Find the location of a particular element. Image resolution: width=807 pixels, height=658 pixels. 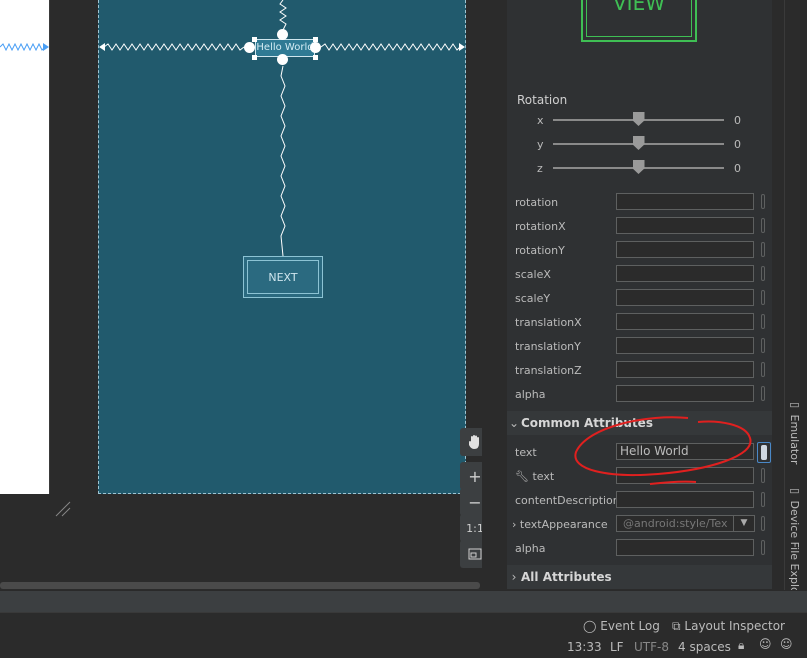

text-appearance-resource-button is located at coordinates (763, 523).